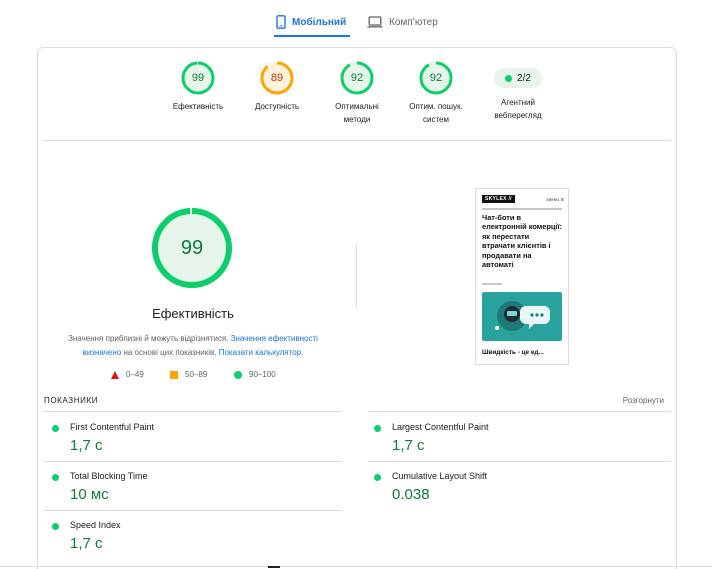  I want to click on thumb-header: SKYLEX // МЕНЮ ☰, so click(523, 199).